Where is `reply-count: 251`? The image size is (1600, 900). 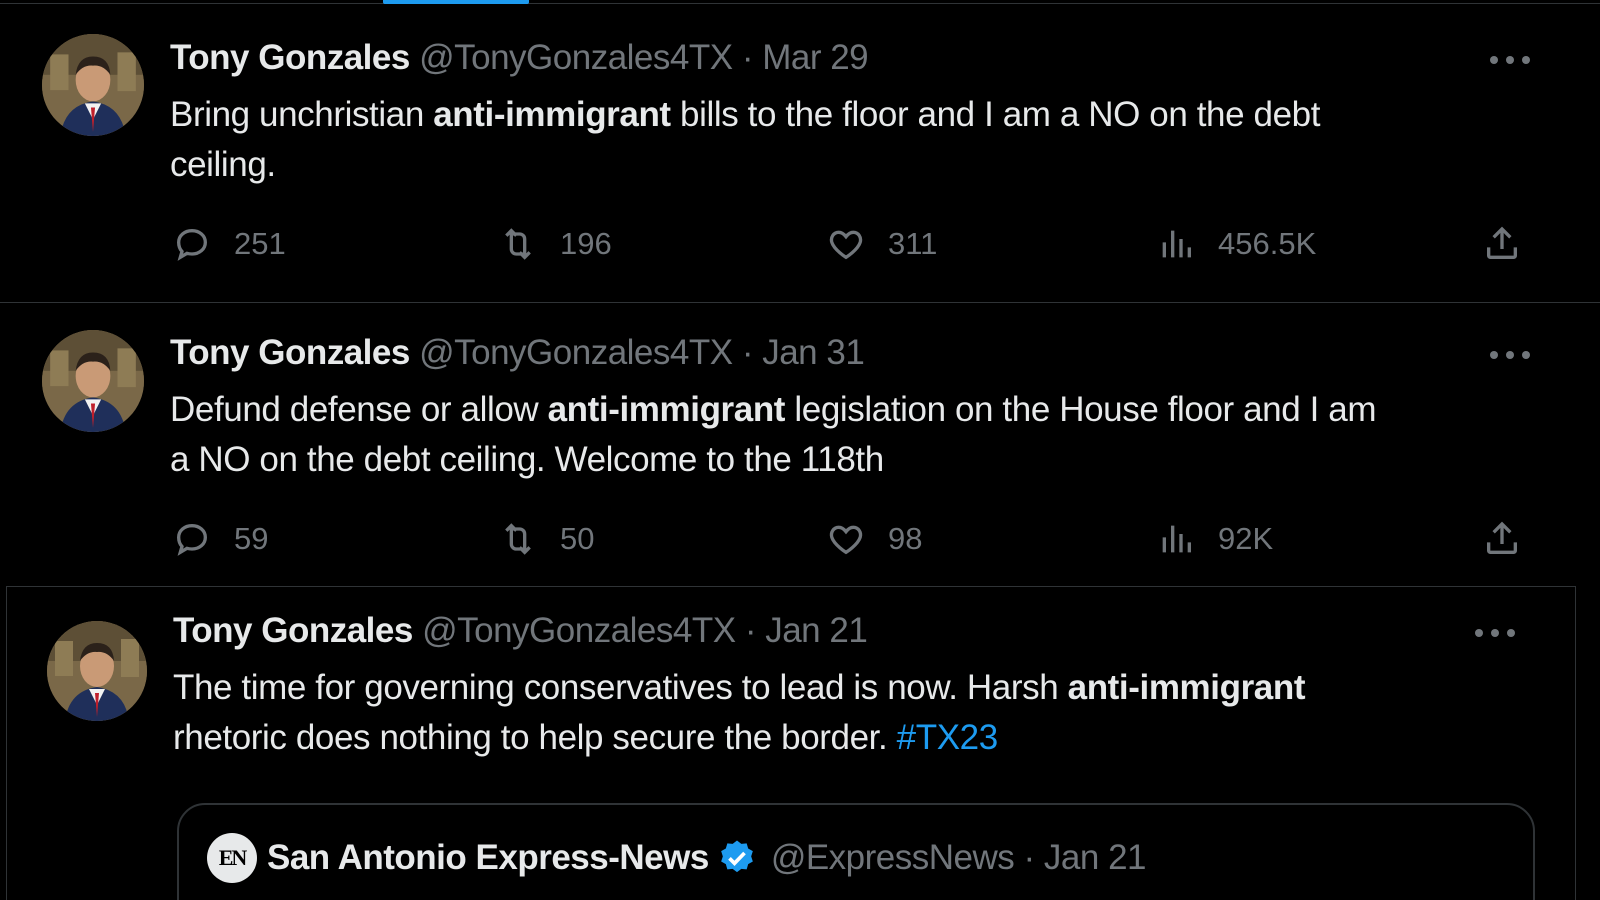 reply-count: 251 is located at coordinates (260, 243).